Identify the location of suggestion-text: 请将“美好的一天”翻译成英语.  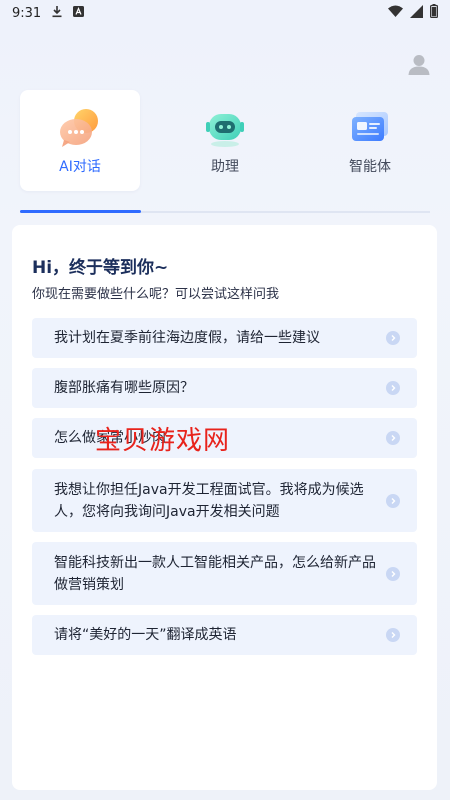
(145, 635).